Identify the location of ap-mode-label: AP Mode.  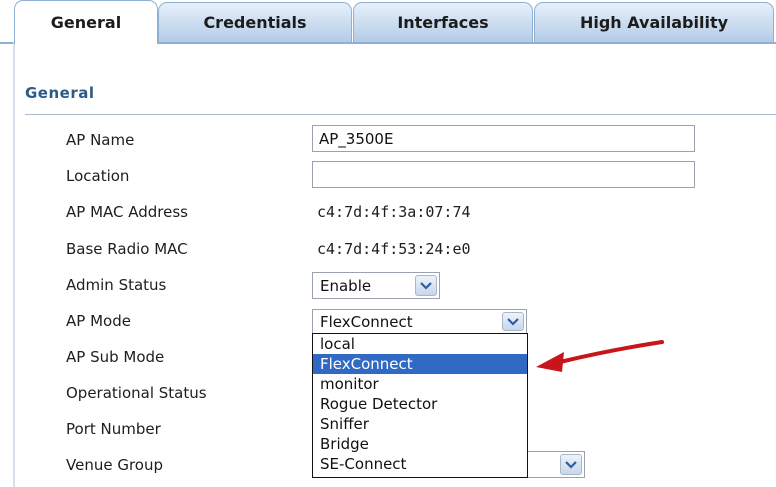
(98, 321).